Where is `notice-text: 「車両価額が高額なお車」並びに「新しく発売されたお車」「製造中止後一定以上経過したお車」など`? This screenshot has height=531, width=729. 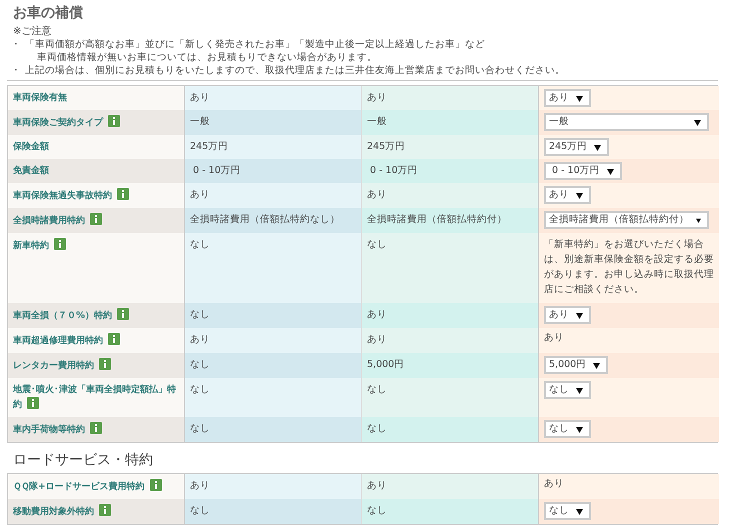
notice-text: 「車両価額が高額なお車」並びに「新しく発売されたお車」「製造中止後一定以上経過したお車」など is located at coordinates (255, 44).